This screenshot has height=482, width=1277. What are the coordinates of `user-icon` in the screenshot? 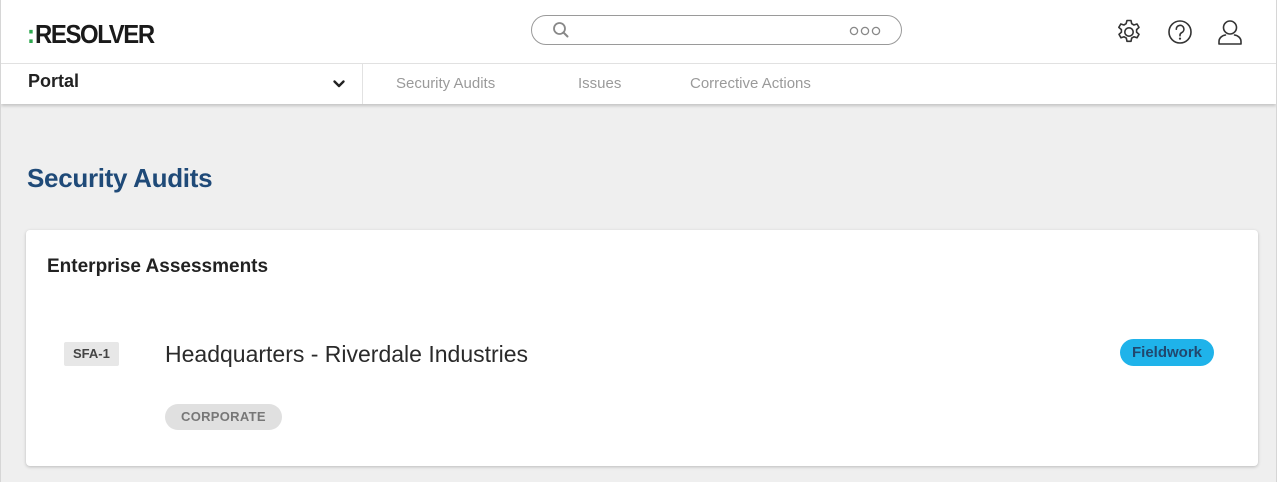 It's located at (1230, 32).